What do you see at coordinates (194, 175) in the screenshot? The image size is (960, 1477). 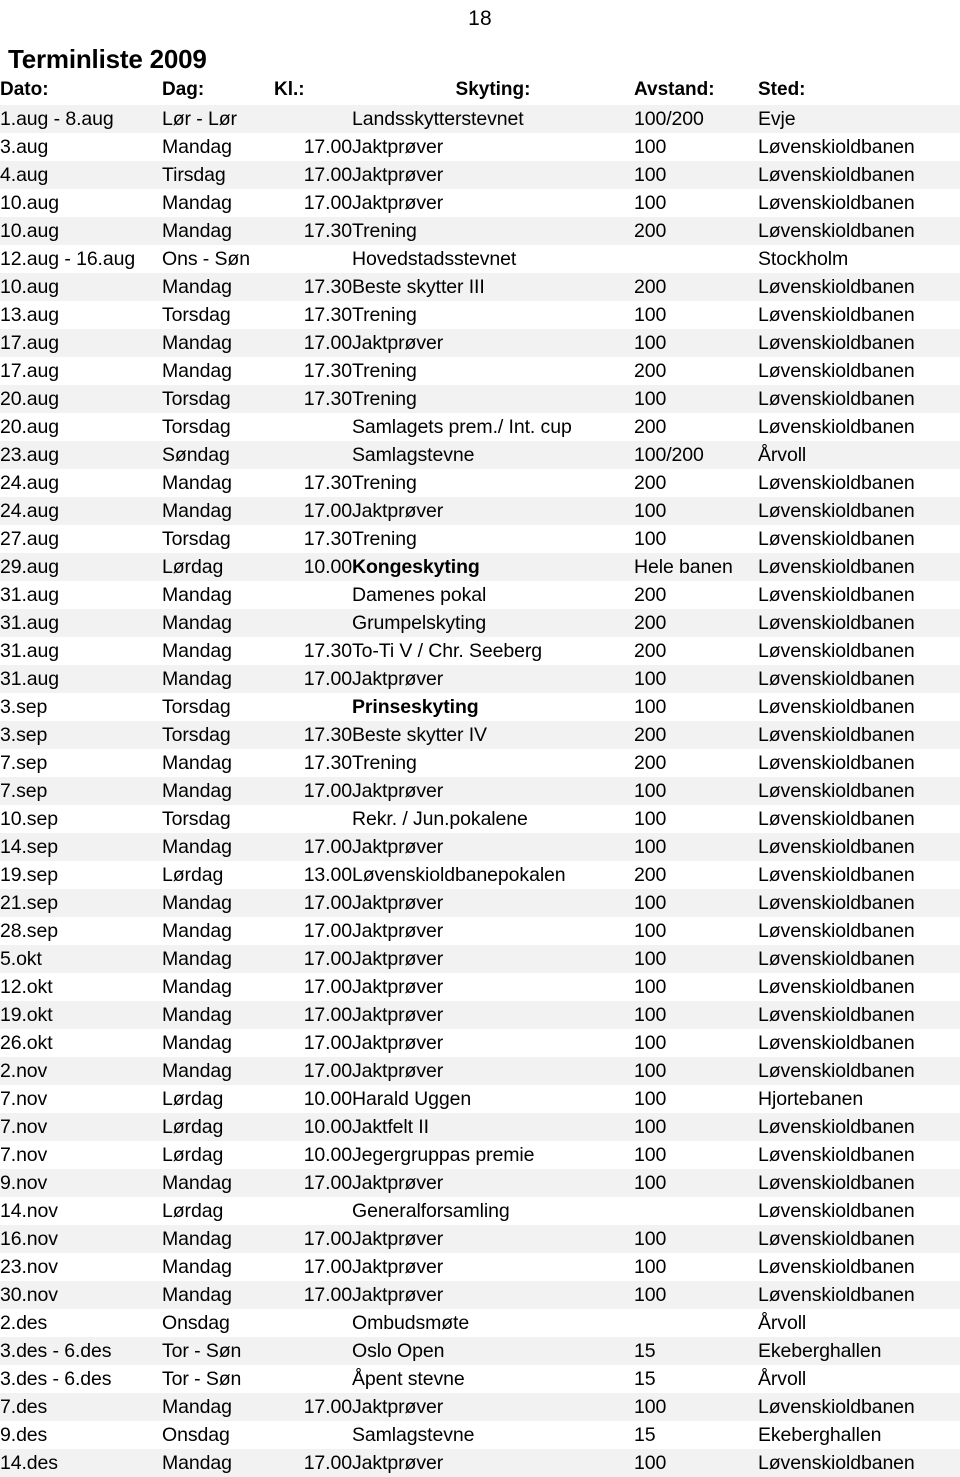 I see `cell-day: Tirsdag` at bounding box center [194, 175].